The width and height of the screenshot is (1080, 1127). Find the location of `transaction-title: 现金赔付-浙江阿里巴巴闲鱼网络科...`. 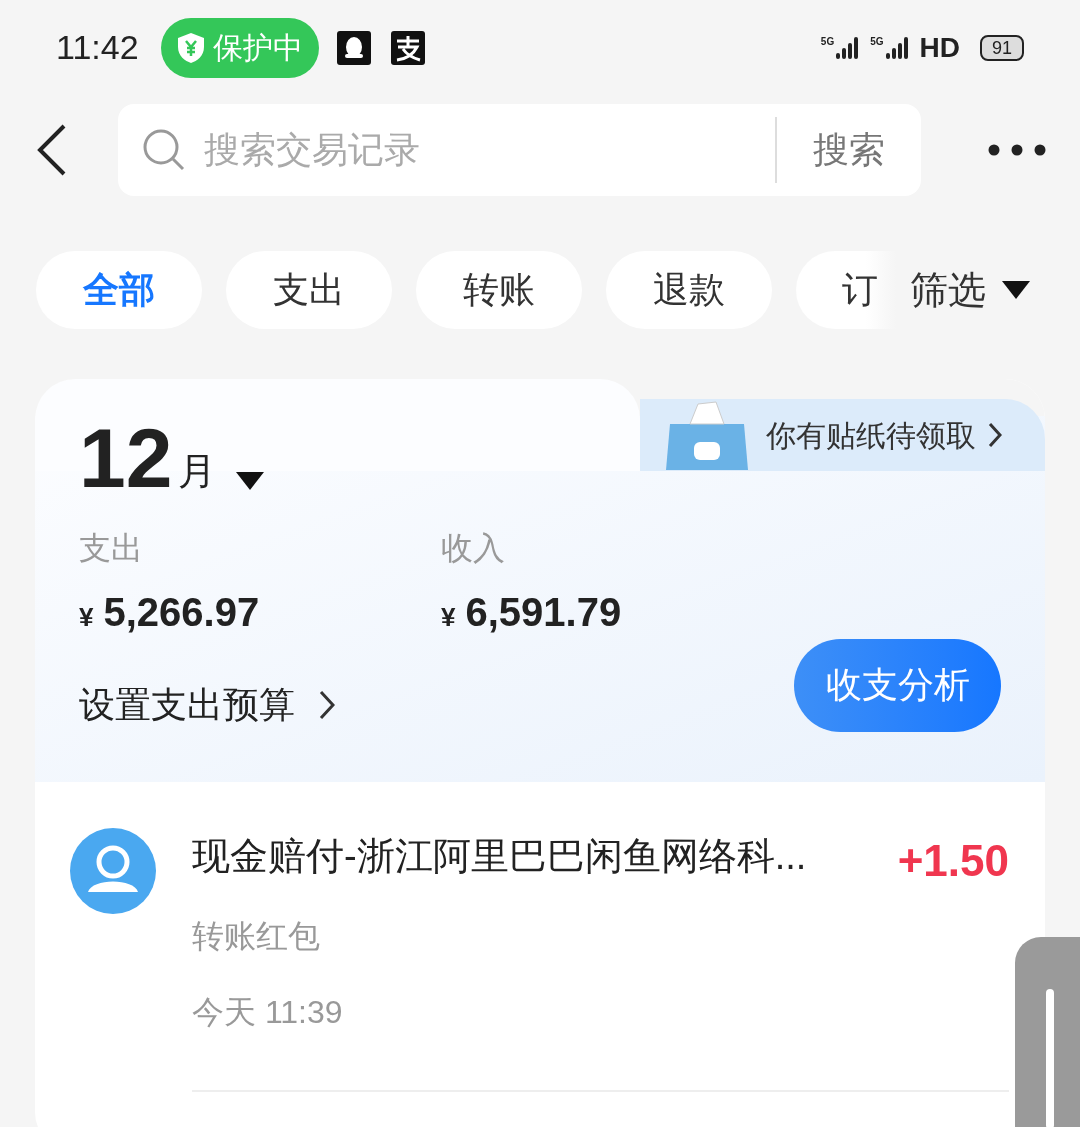

transaction-title: 现金赔付-浙江阿里巴巴闲鱼网络科... is located at coordinates (499, 856).